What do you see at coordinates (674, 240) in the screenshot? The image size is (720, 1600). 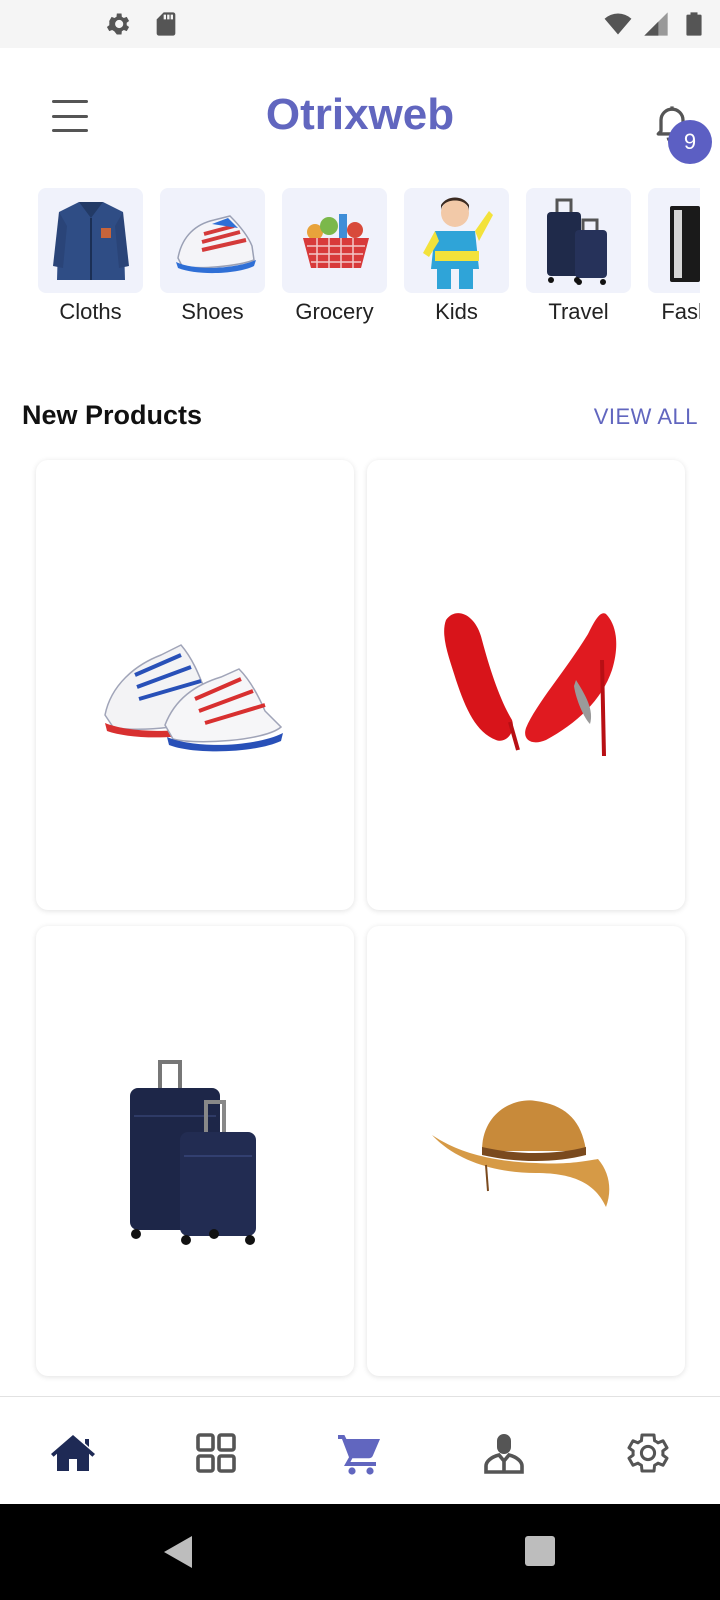 I see `fashion-image` at bounding box center [674, 240].